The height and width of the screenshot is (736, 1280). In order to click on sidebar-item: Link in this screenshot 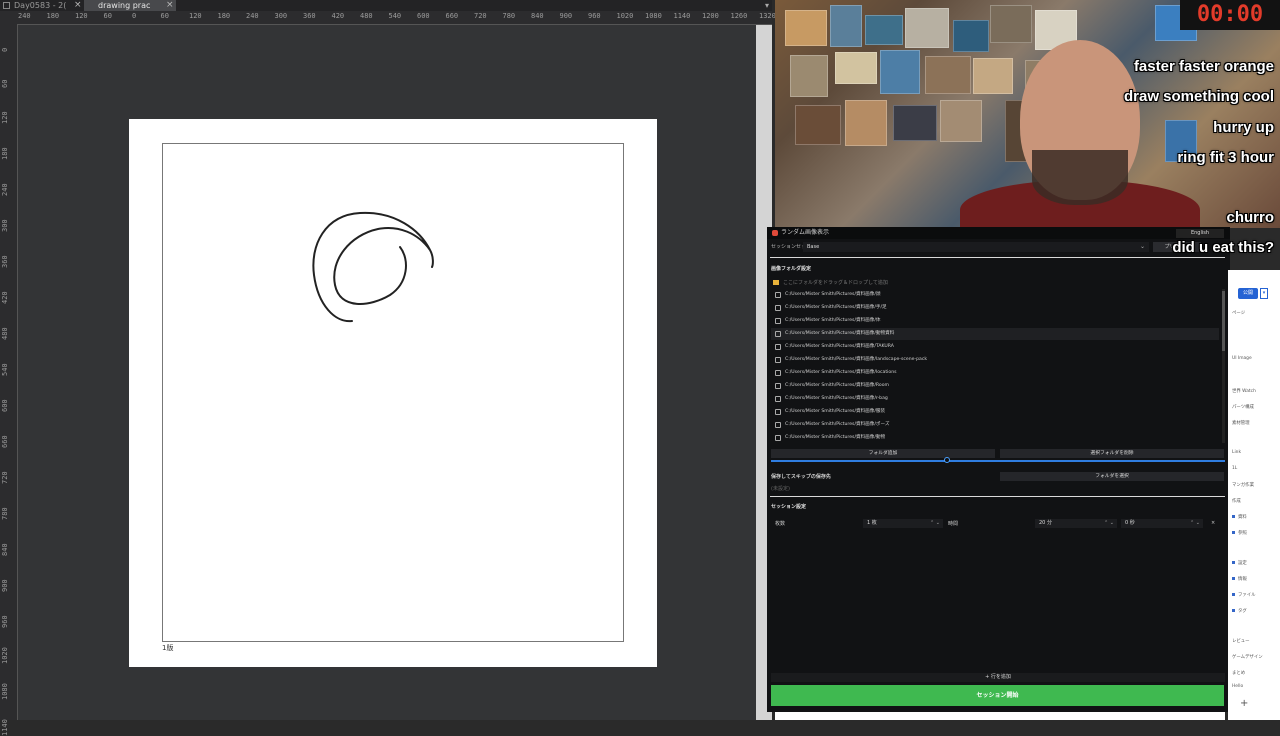, I will do `click(1236, 452)`.